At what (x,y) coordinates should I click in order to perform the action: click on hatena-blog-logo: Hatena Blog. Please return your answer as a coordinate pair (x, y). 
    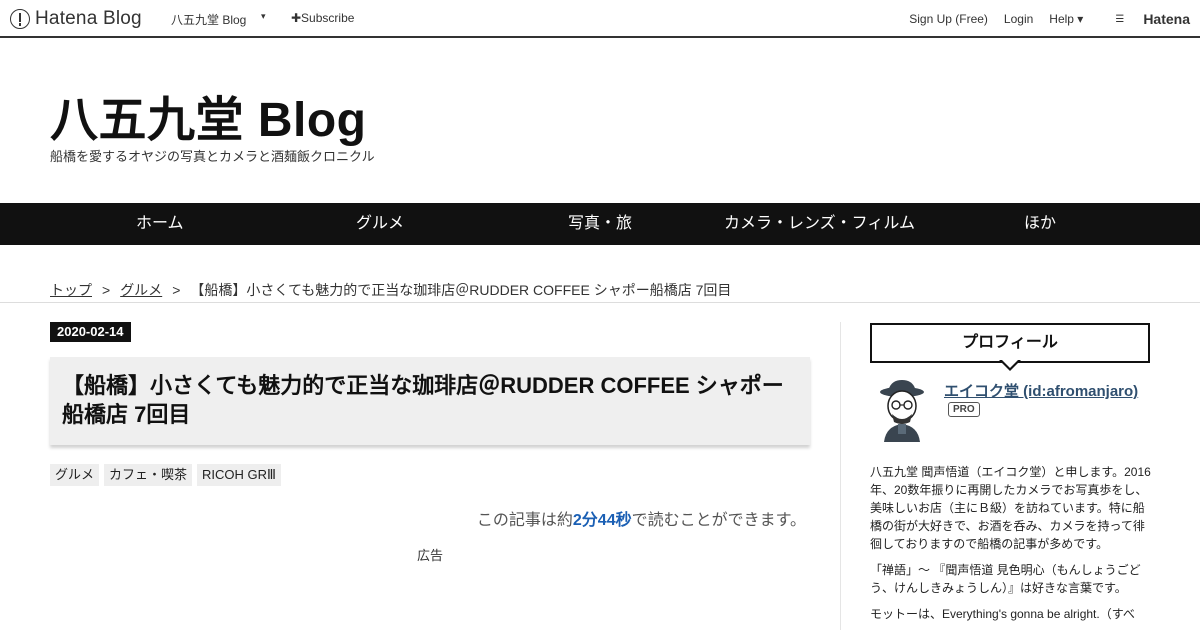
    Looking at the image, I should click on (76, 19).